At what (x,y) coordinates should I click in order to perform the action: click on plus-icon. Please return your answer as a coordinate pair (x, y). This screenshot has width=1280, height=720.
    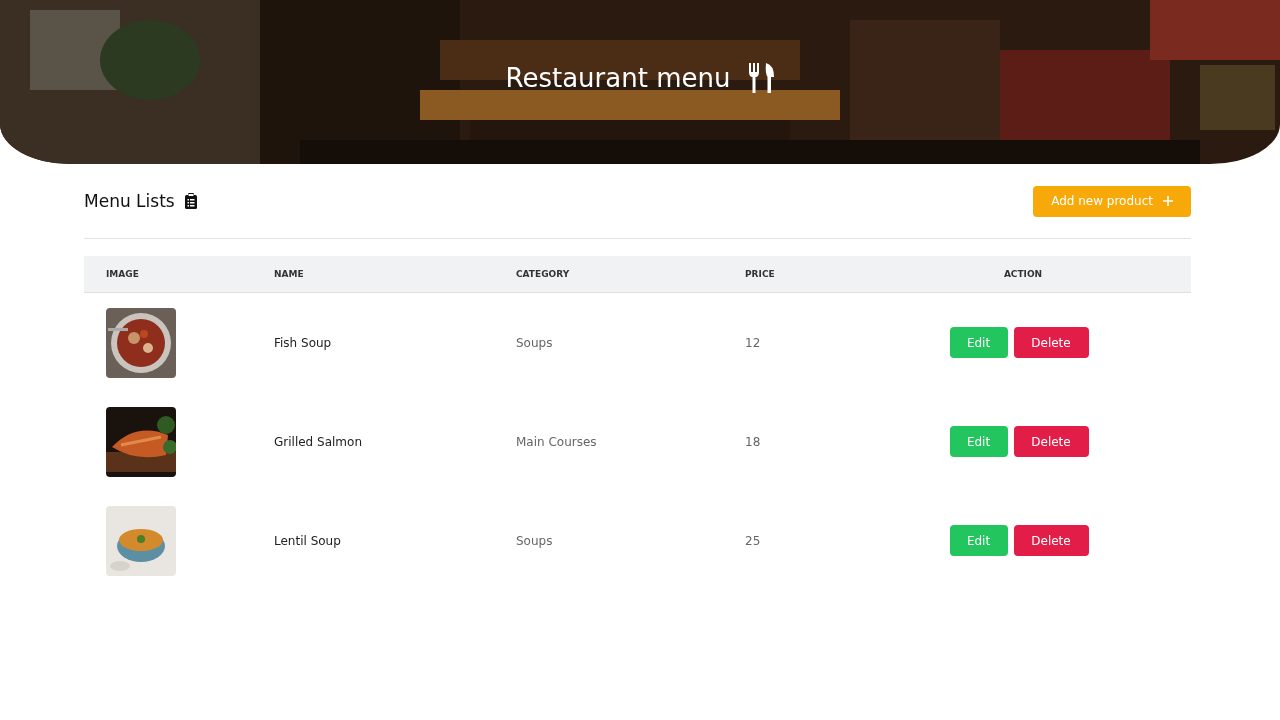
    Looking at the image, I should click on (1168, 201).